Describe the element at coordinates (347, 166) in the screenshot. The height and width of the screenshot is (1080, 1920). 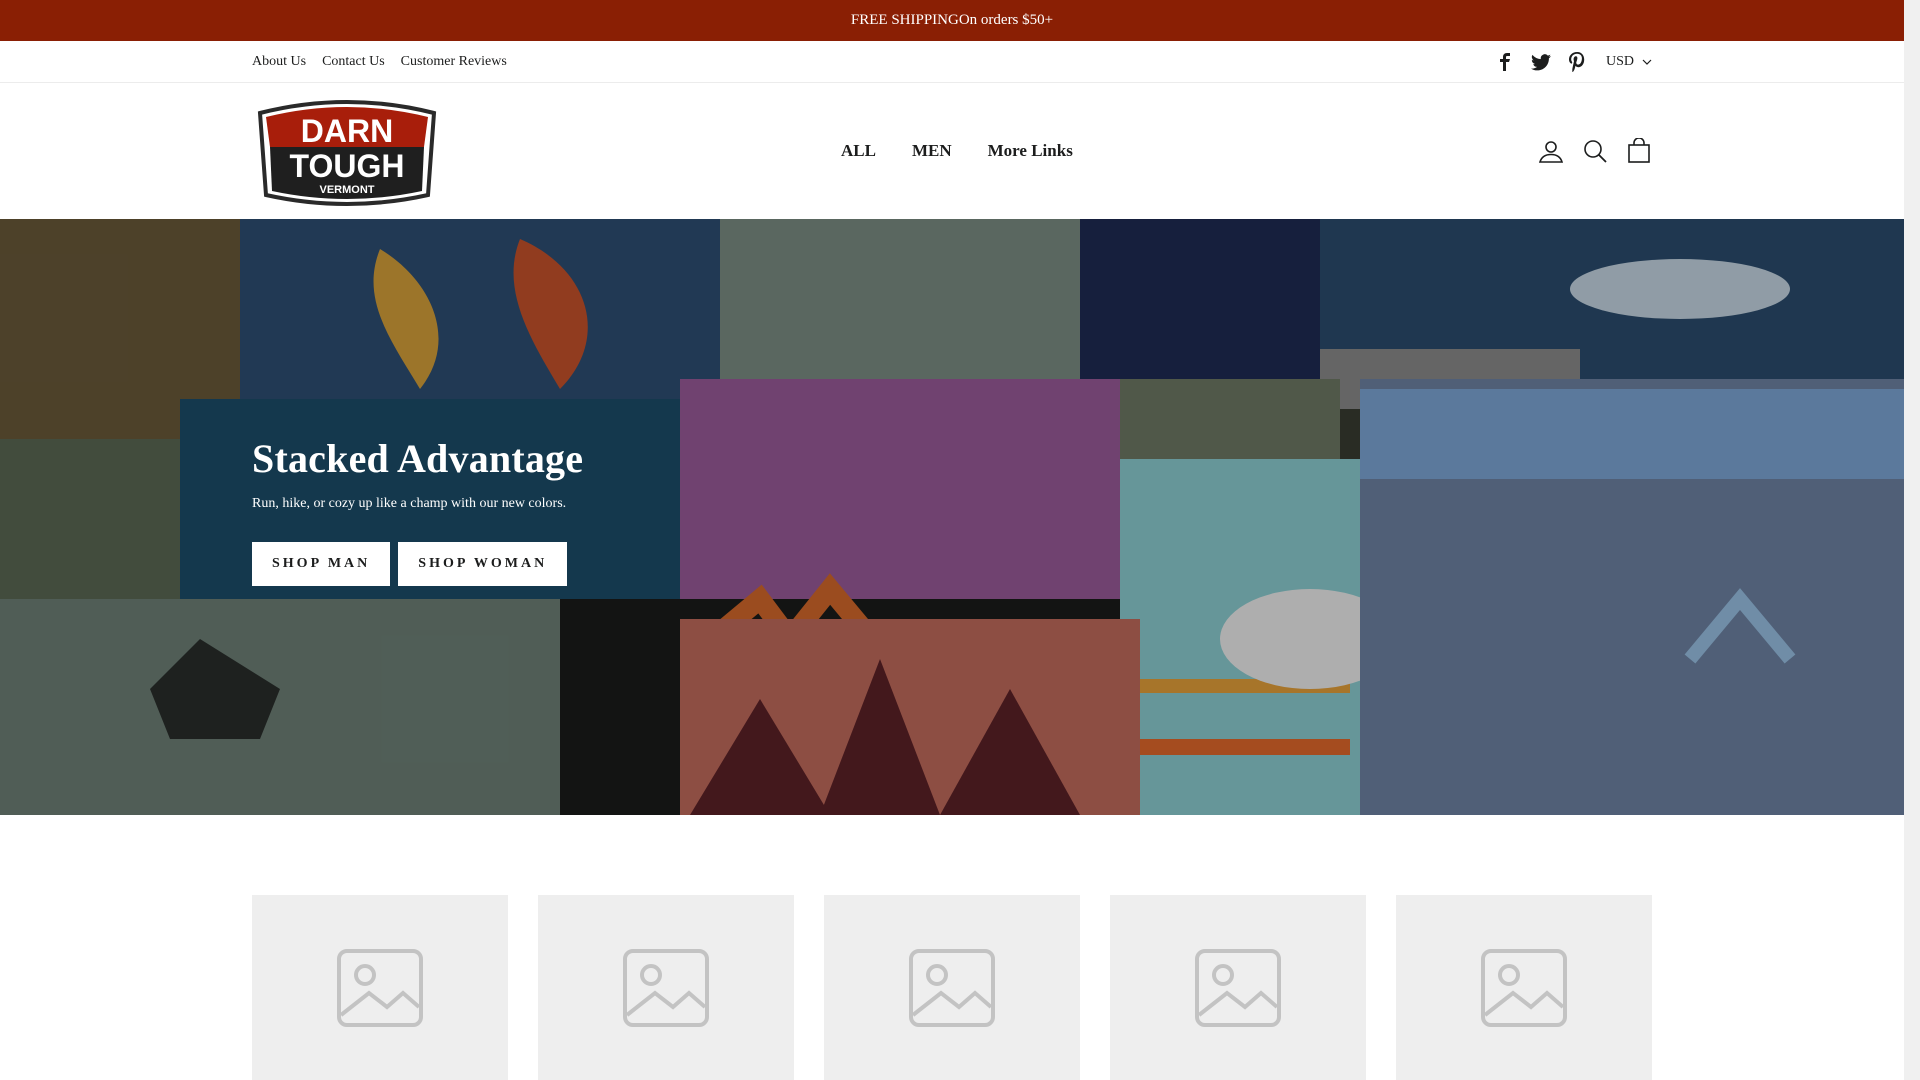
I see `logo-line2: TOUGH` at that location.